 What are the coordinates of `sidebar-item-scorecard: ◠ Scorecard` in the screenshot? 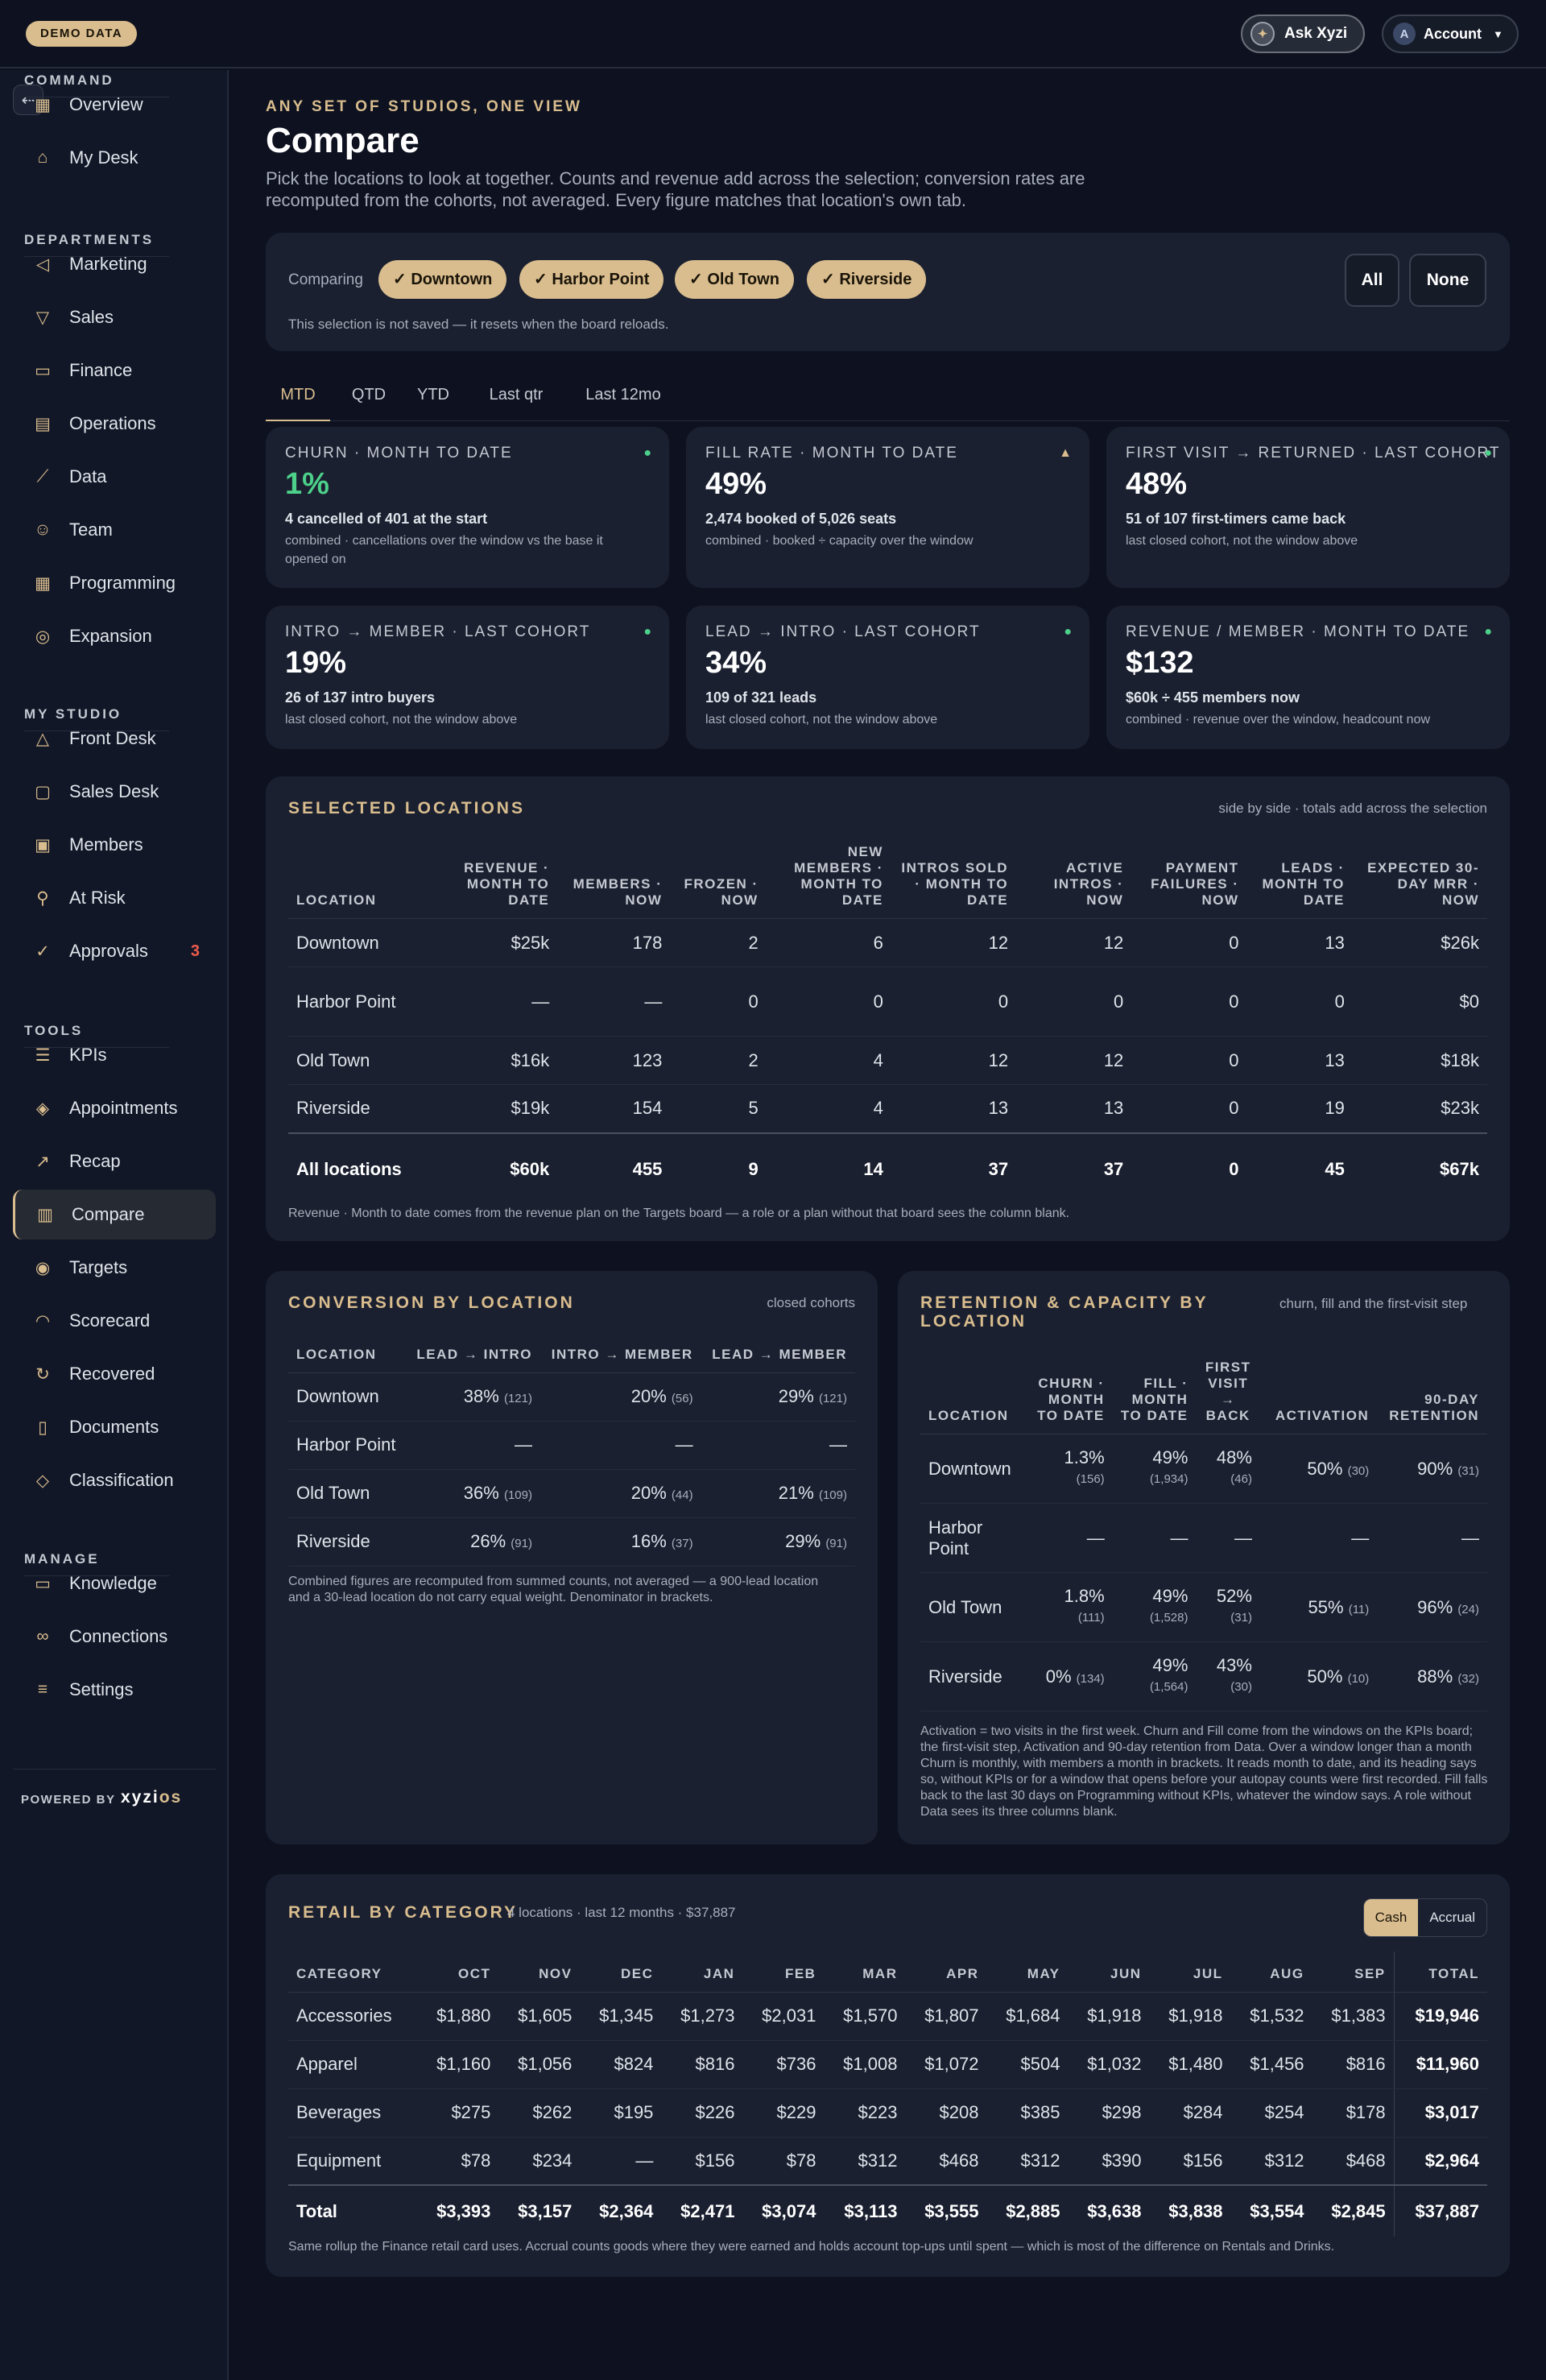 It's located at (114, 1321).